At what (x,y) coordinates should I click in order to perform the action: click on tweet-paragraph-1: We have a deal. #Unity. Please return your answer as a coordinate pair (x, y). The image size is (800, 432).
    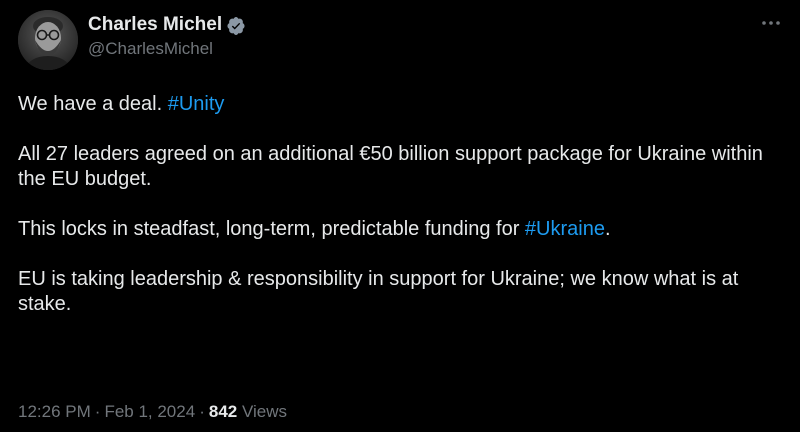
    Looking at the image, I should click on (403, 104).